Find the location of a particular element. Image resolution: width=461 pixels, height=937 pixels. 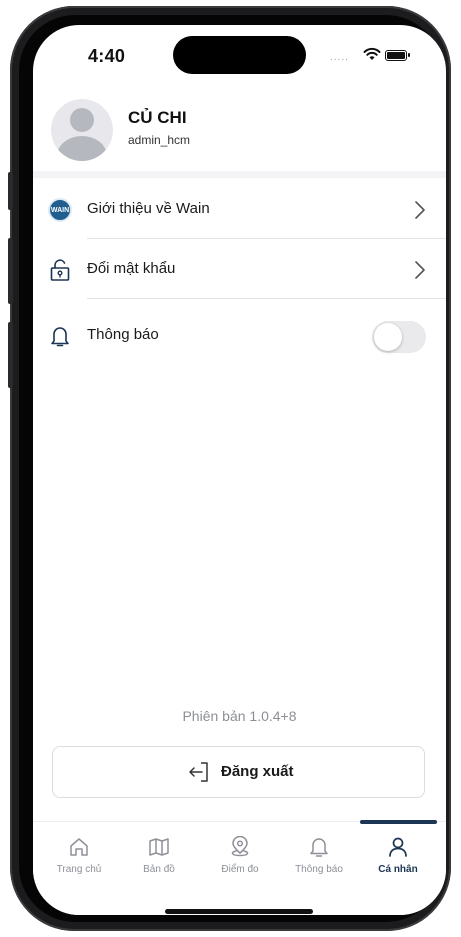

tab-home: Trang chủ is located at coordinates (79, 857).